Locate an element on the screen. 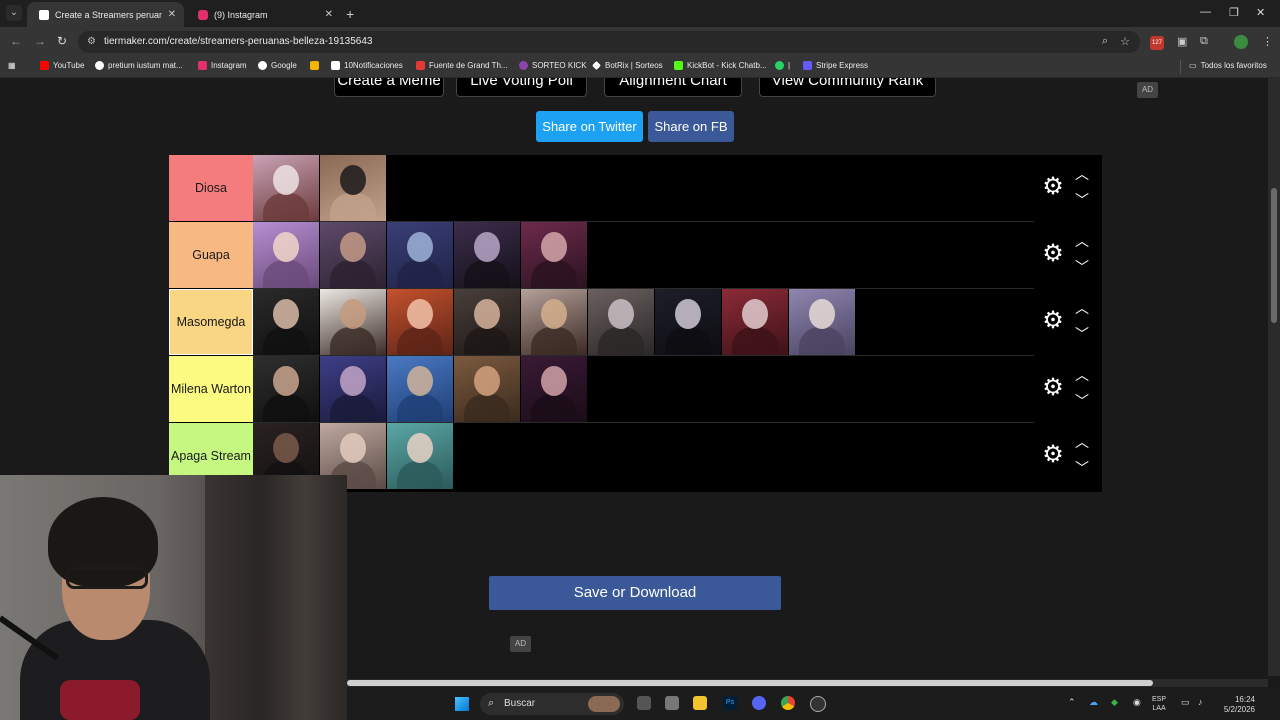 This screenshot has width=1280, height=720. bookmark-sorteo-kick: SORTEO KICK is located at coordinates (553, 65).